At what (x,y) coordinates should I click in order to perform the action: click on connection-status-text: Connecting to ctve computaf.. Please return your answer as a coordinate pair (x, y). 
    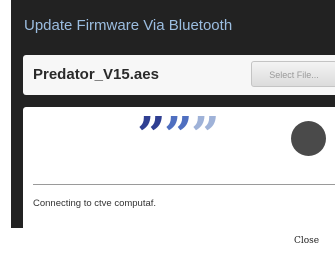
    Looking at the image, I should click on (95, 203).